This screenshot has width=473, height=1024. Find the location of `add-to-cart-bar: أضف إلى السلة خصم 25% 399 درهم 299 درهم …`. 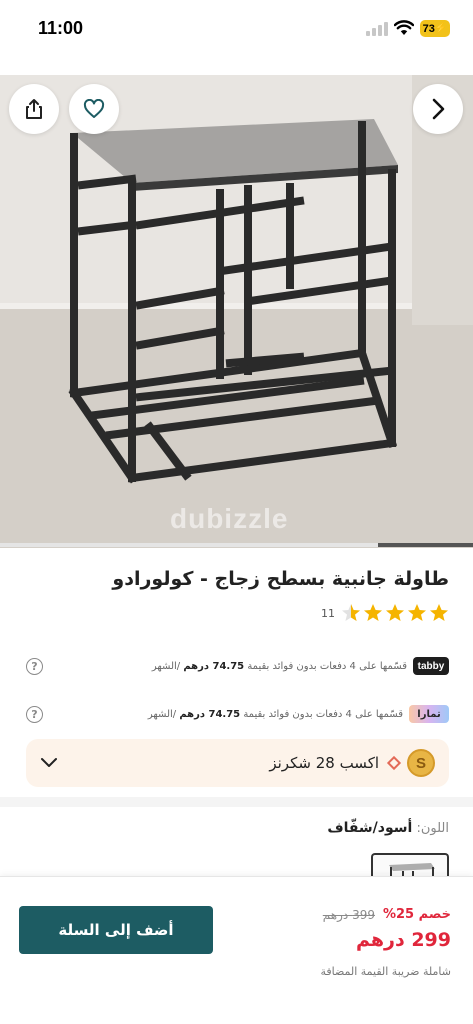

add-to-cart-bar: أضف إلى السلة خصم 25% 399 درهم 299 درهم … is located at coordinates (236, 950).